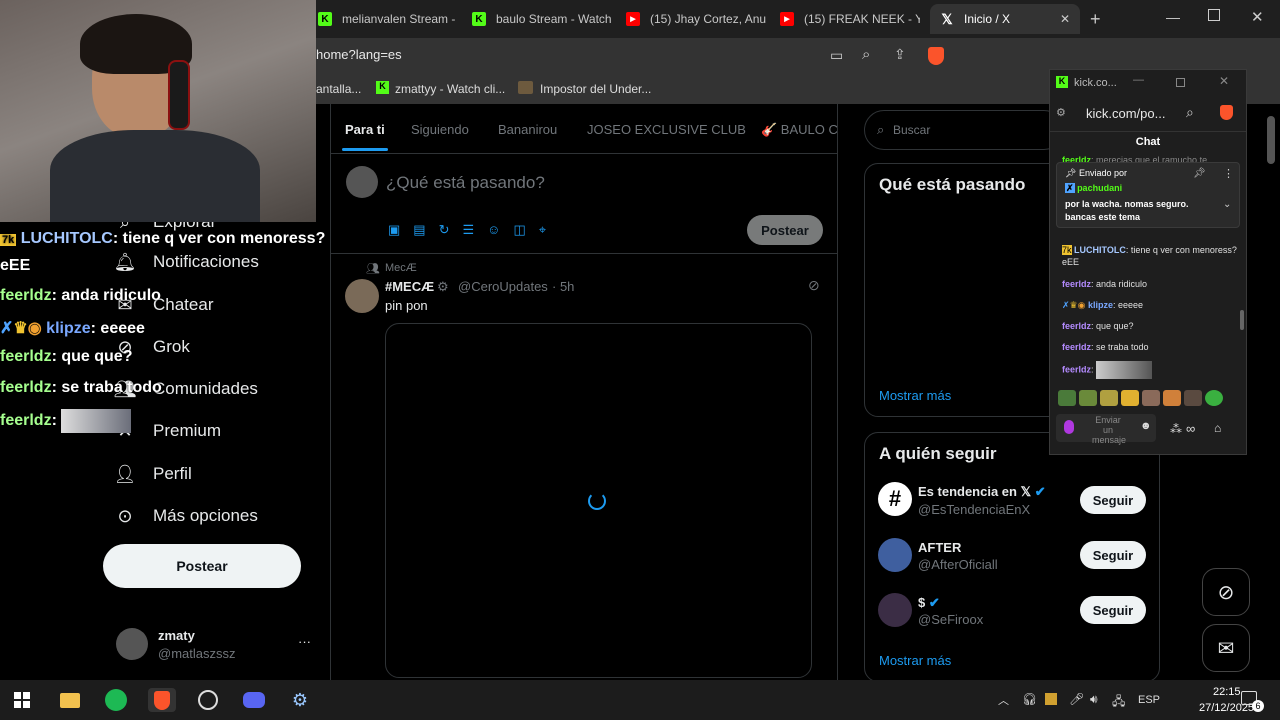 The height and width of the screenshot is (720, 1280). I want to click on more-vertical-icon: ⋮, so click(1228, 173).